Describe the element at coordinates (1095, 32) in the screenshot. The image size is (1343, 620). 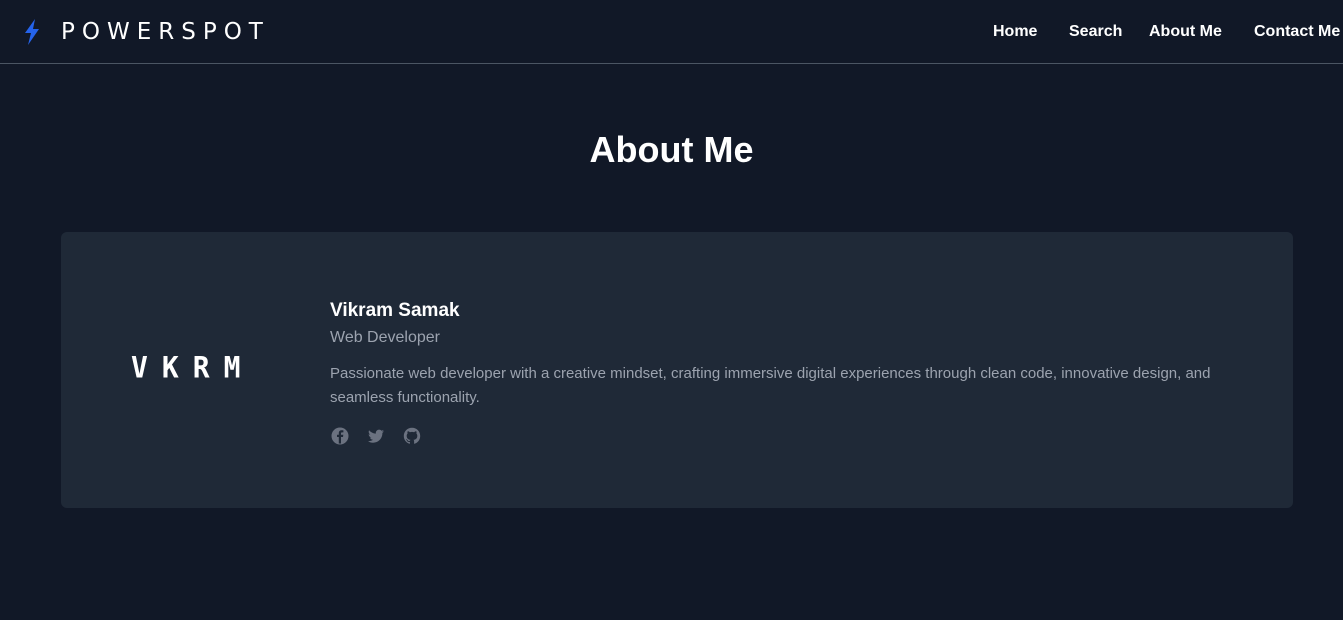
I see `nav-search-link: Search` at that location.